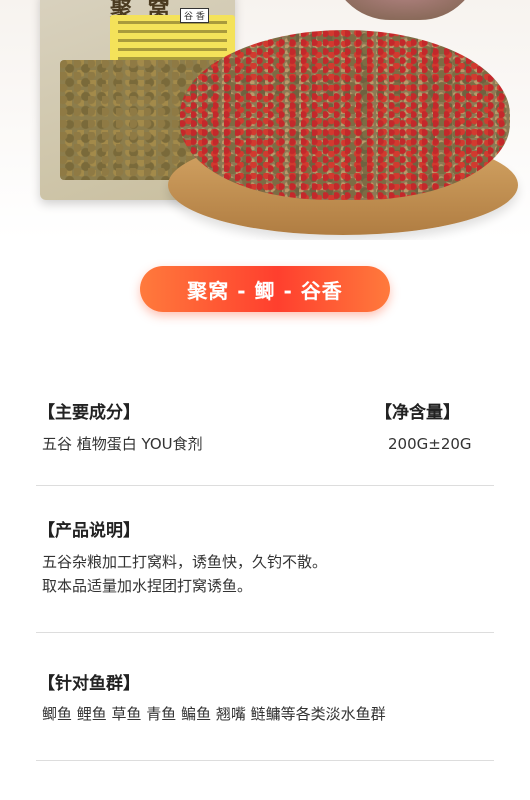 This screenshot has height=800, width=530. I want to click on product-title: 聚窝 - 鲫 - 谷香, so click(265, 290).